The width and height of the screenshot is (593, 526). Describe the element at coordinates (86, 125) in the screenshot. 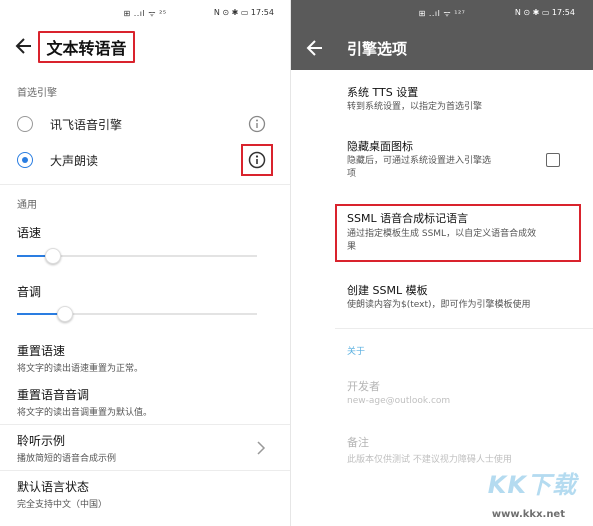

I see `engine-label: 讯飞语音引擎` at that location.